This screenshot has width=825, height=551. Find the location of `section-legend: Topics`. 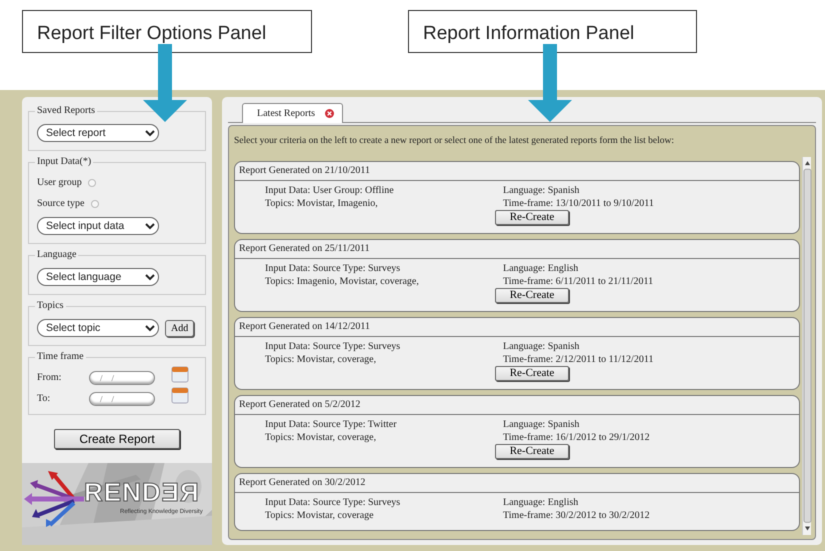

section-legend: Topics is located at coordinates (50, 306).